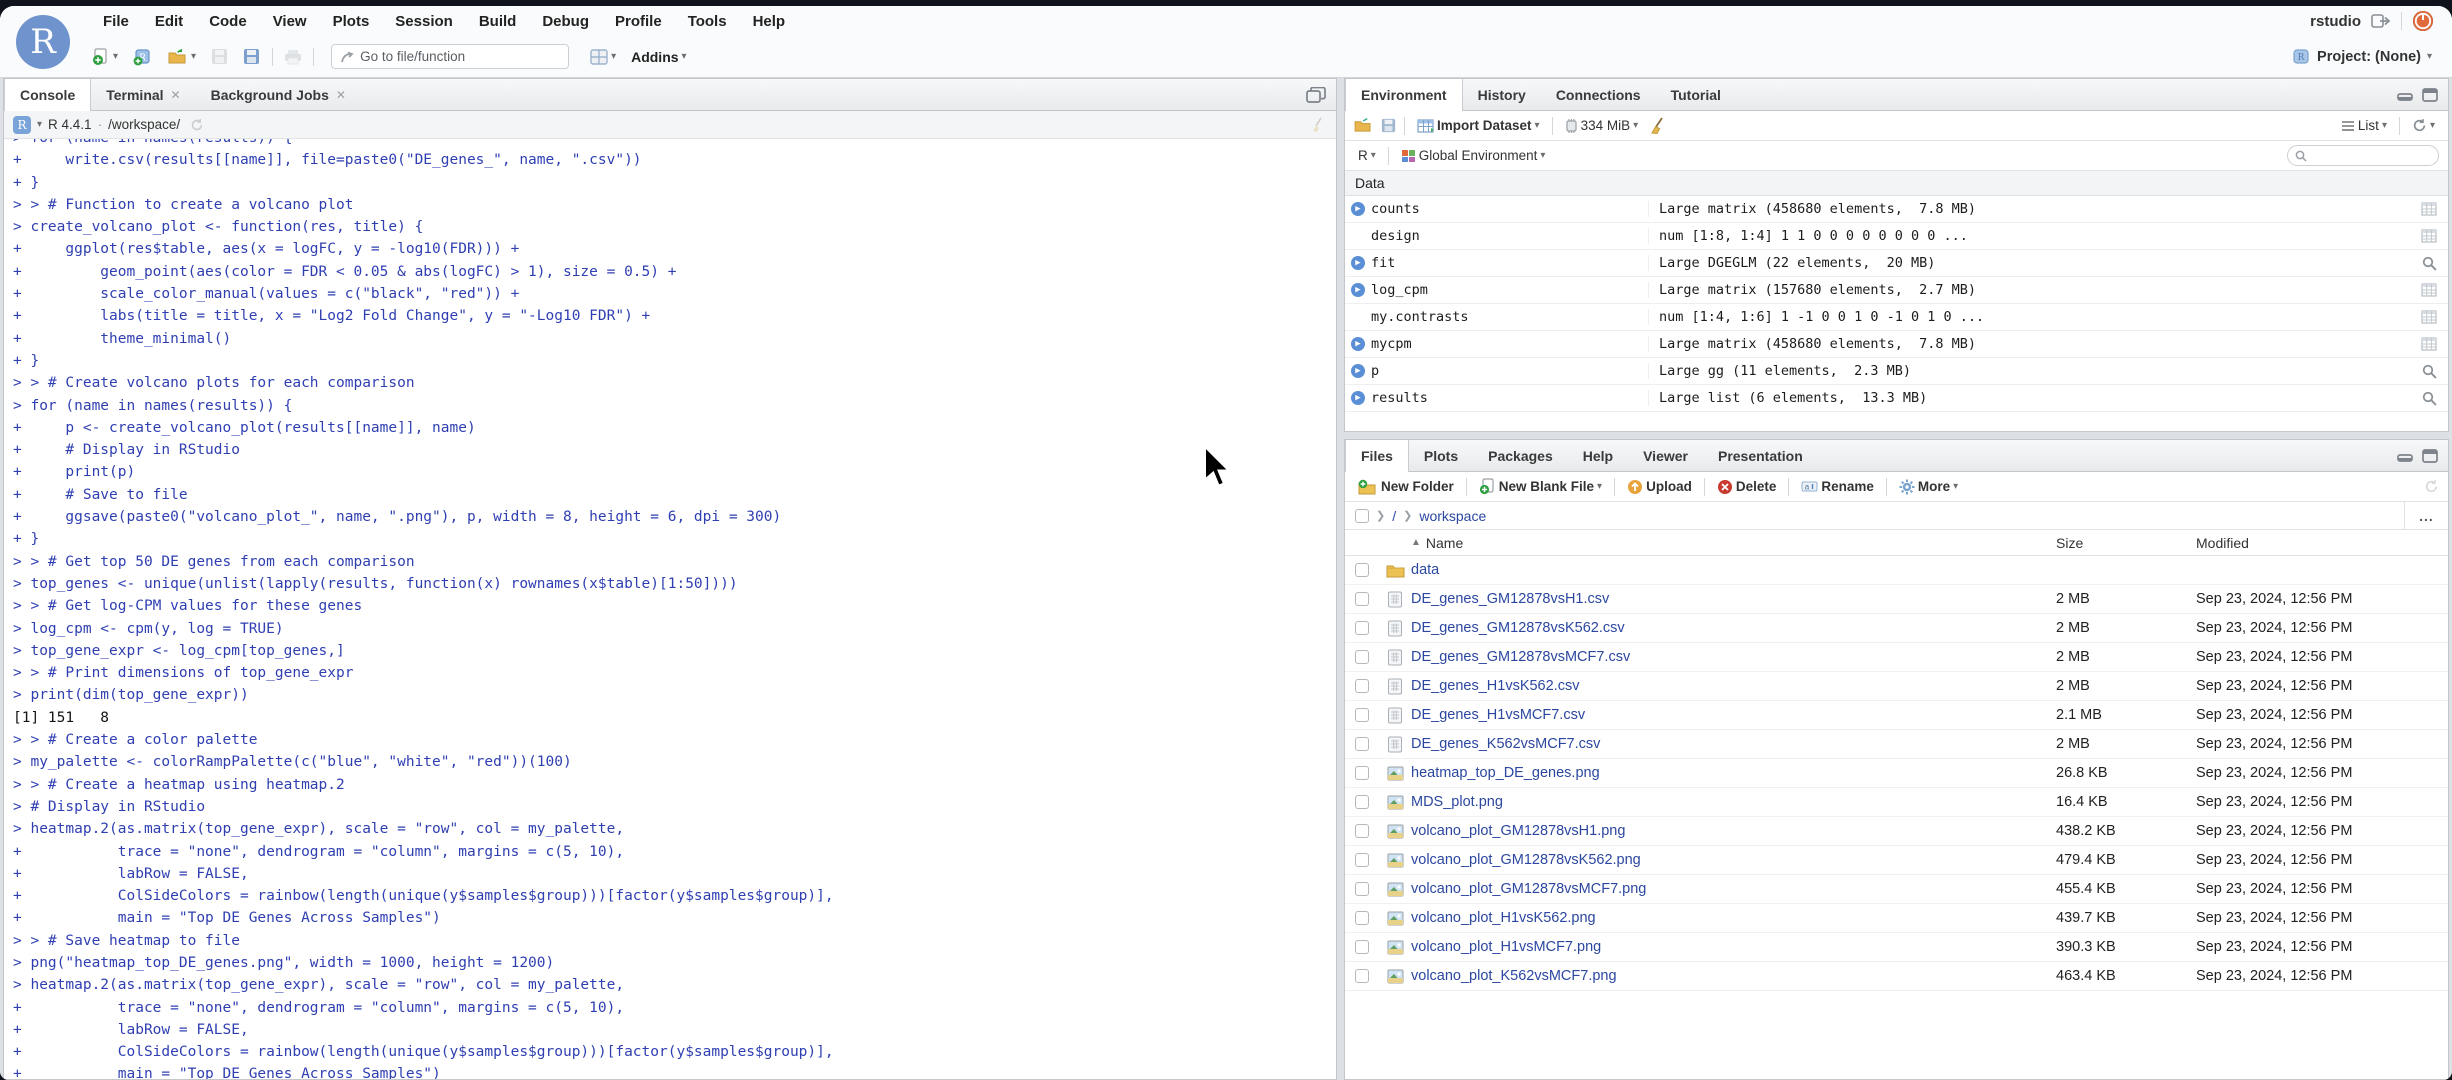  I want to click on sign-out-icon, so click(2381, 21).